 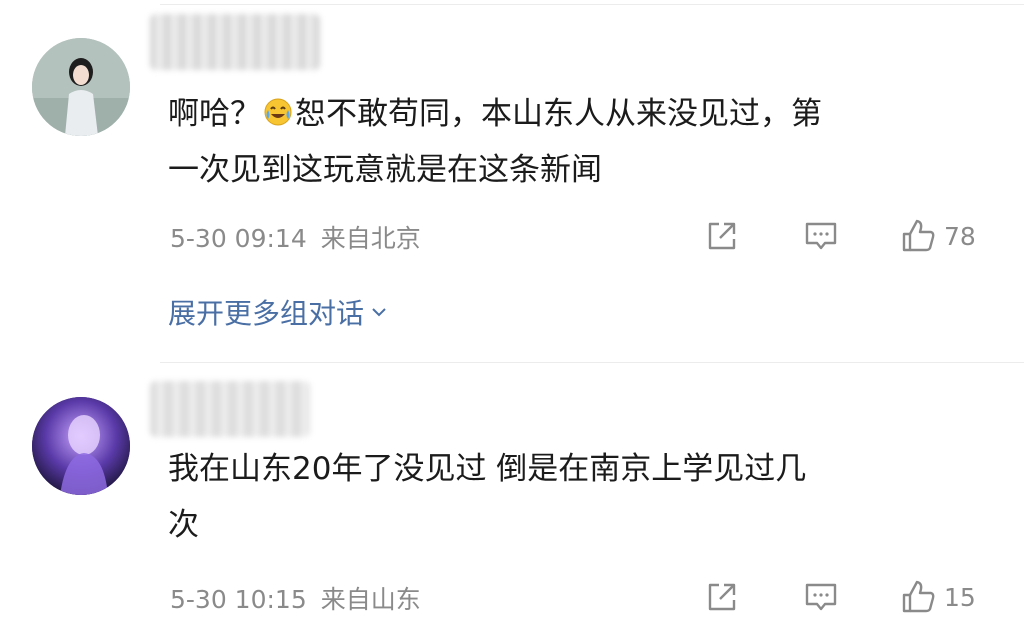 What do you see at coordinates (278, 112) in the screenshot?
I see `crying-laughing-emoji-icon` at bounding box center [278, 112].